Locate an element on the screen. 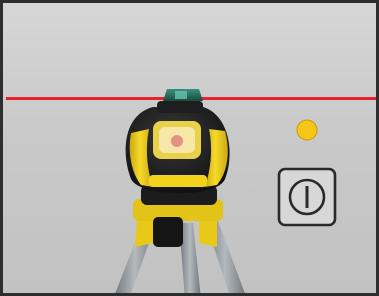 The width and height of the screenshot is (379, 296). indicator-light-icon is located at coordinates (307, 130).